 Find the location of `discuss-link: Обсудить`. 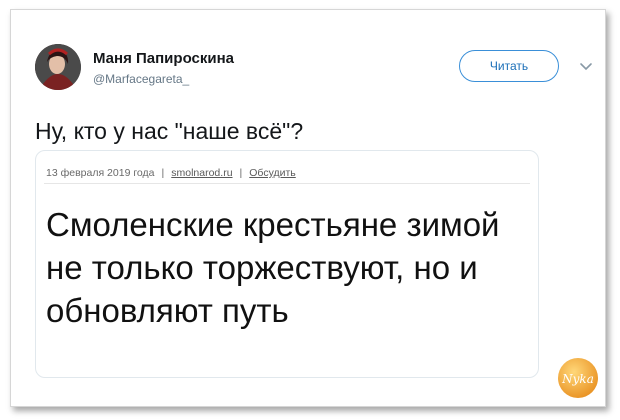

discuss-link: Обсудить is located at coordinates (272, 173).